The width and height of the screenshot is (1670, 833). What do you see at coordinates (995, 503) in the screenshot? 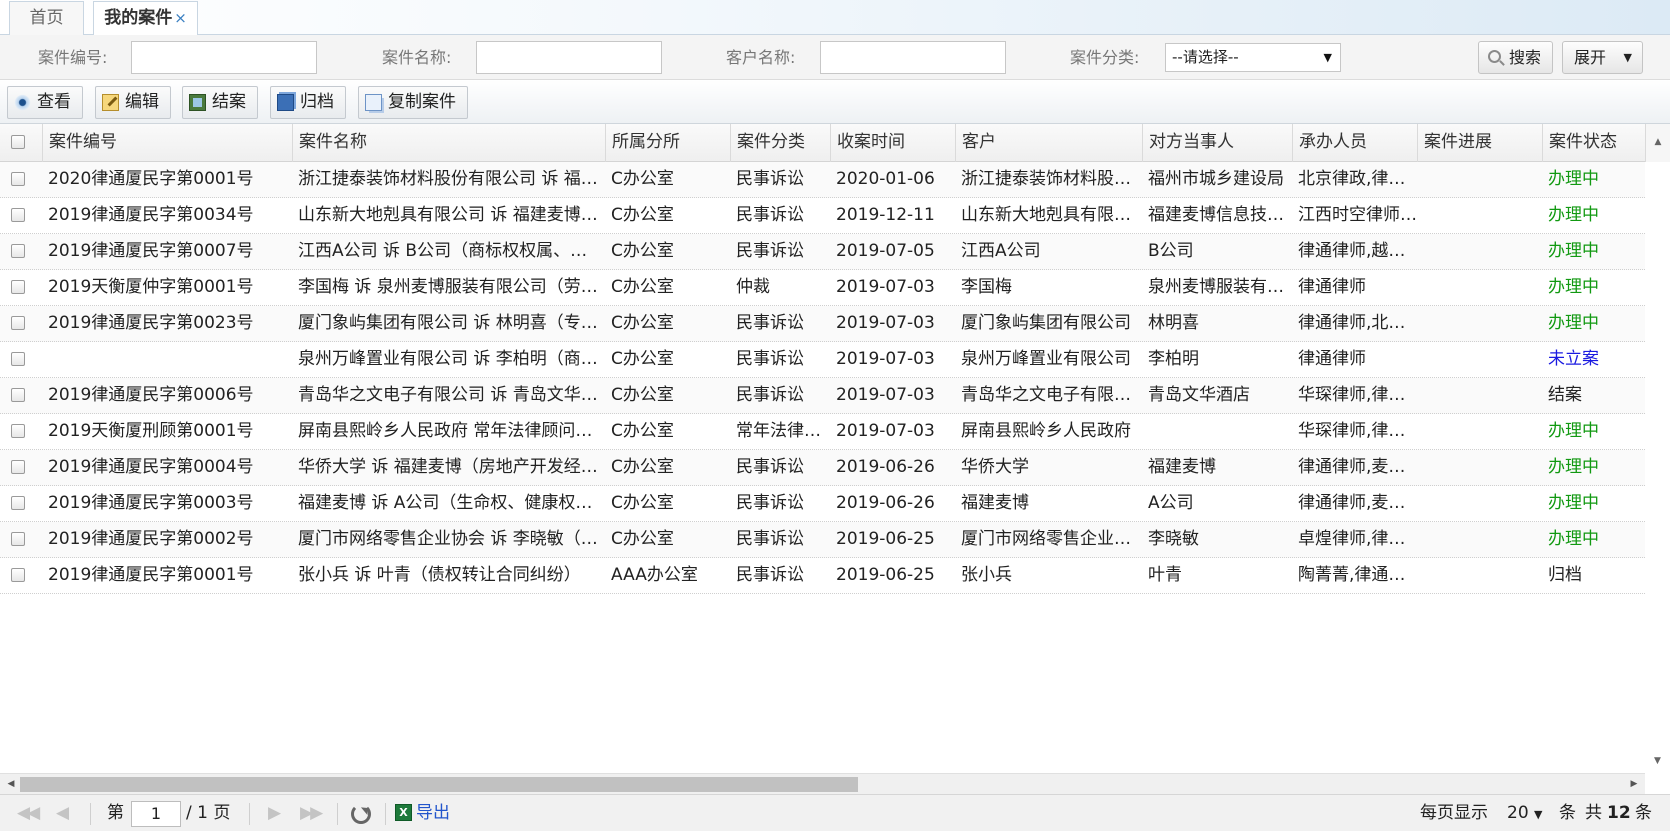
I see `cell-client: 福建麦博` at bounding box center [995, 503].